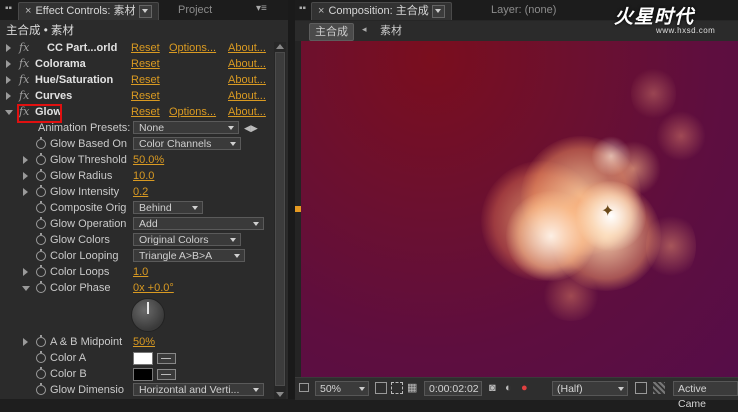 This screenshot has height=412, width=738. What do you see at coordinates (381, 11) in the screenshot?
I see `tab-composition: × Composition: 主合成` at bounding box center [381, 11].